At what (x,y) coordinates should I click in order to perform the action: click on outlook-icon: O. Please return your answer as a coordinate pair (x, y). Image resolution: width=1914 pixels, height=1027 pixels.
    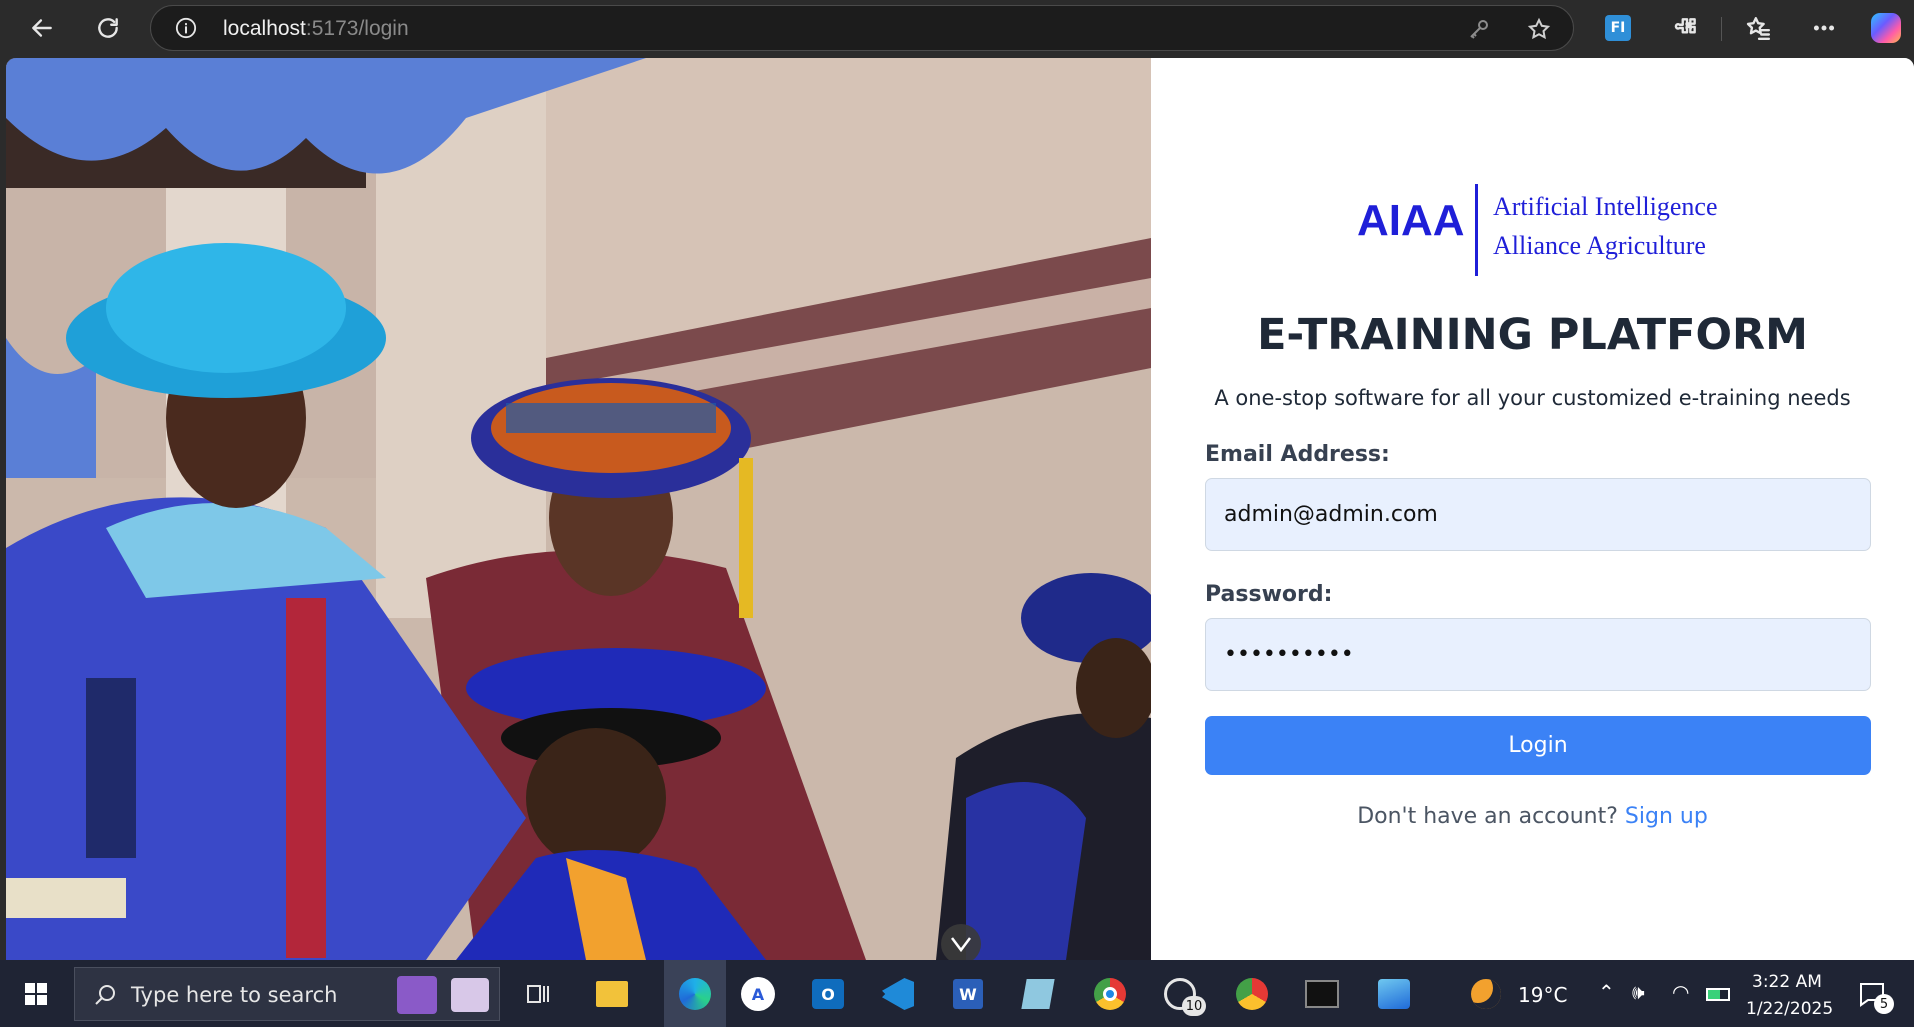
    Looking at the image, I should click on (828, 994).